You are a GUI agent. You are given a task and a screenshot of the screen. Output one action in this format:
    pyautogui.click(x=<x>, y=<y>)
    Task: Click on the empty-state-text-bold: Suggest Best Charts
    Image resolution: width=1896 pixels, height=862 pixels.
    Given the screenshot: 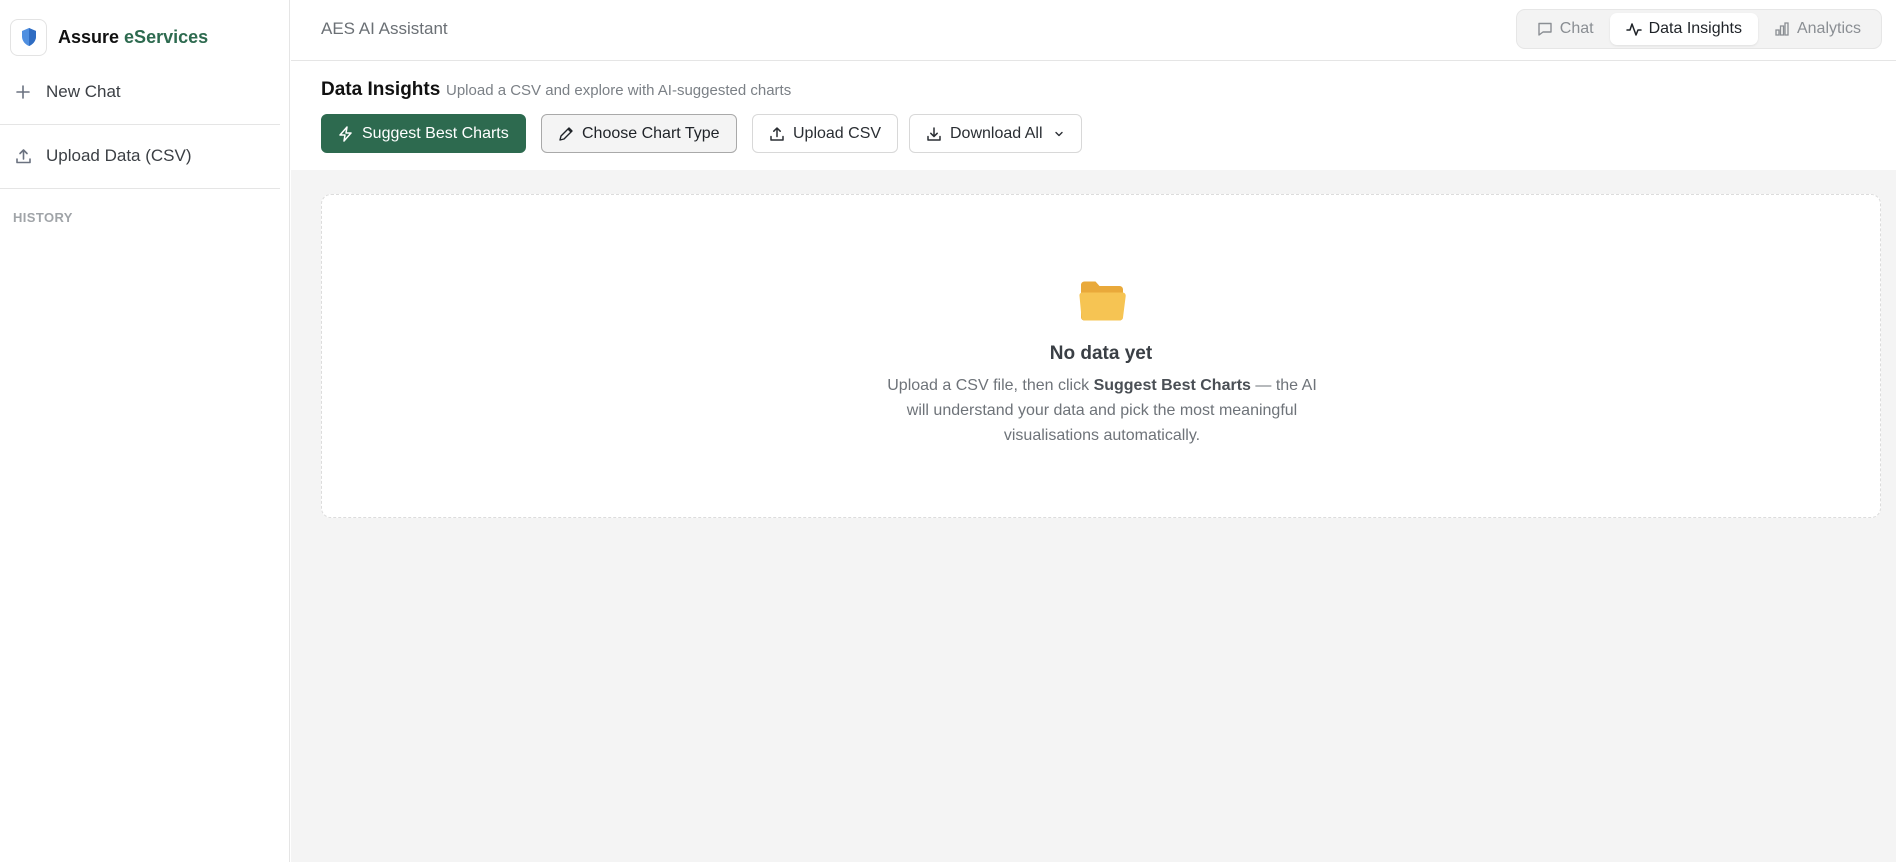 What is the action you would take?
    pyautogui.click(x=1172, y=385)
    